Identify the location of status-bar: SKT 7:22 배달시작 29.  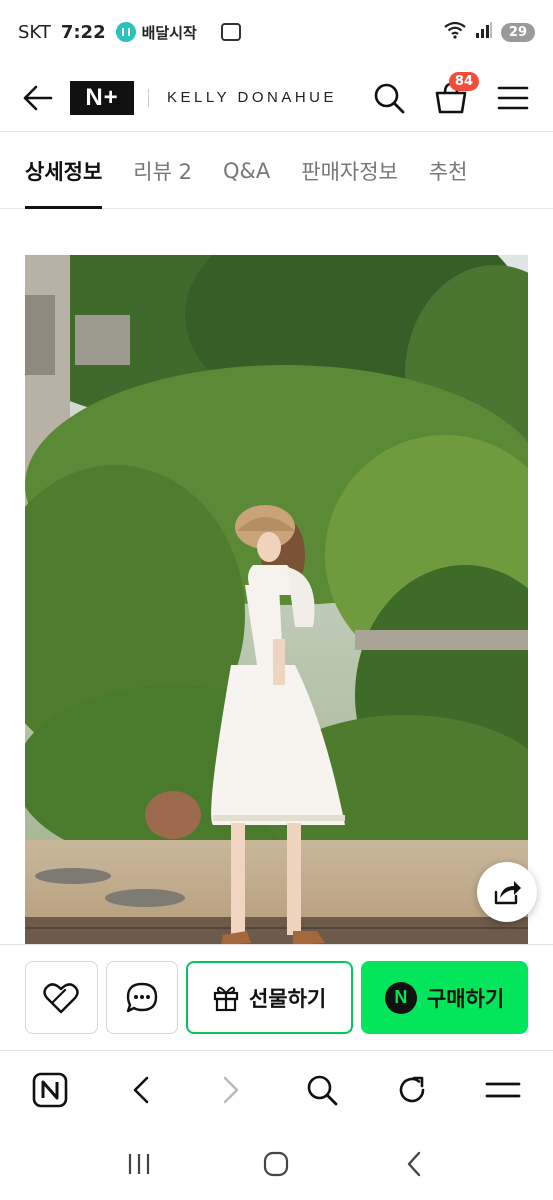
(276, 32).